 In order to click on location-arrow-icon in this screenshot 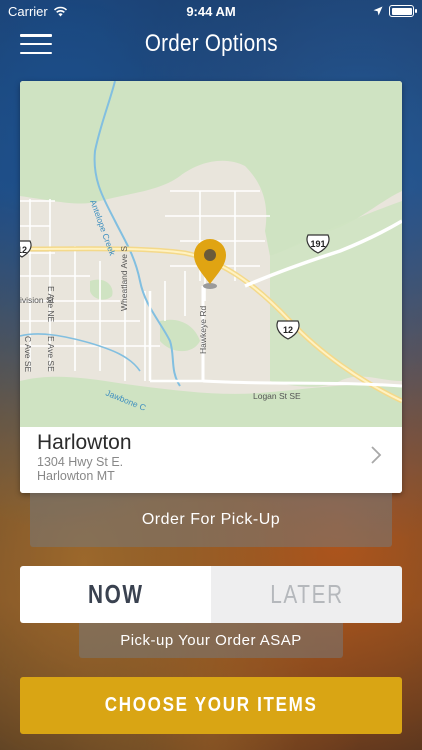, I will do `click(378, 11)`.